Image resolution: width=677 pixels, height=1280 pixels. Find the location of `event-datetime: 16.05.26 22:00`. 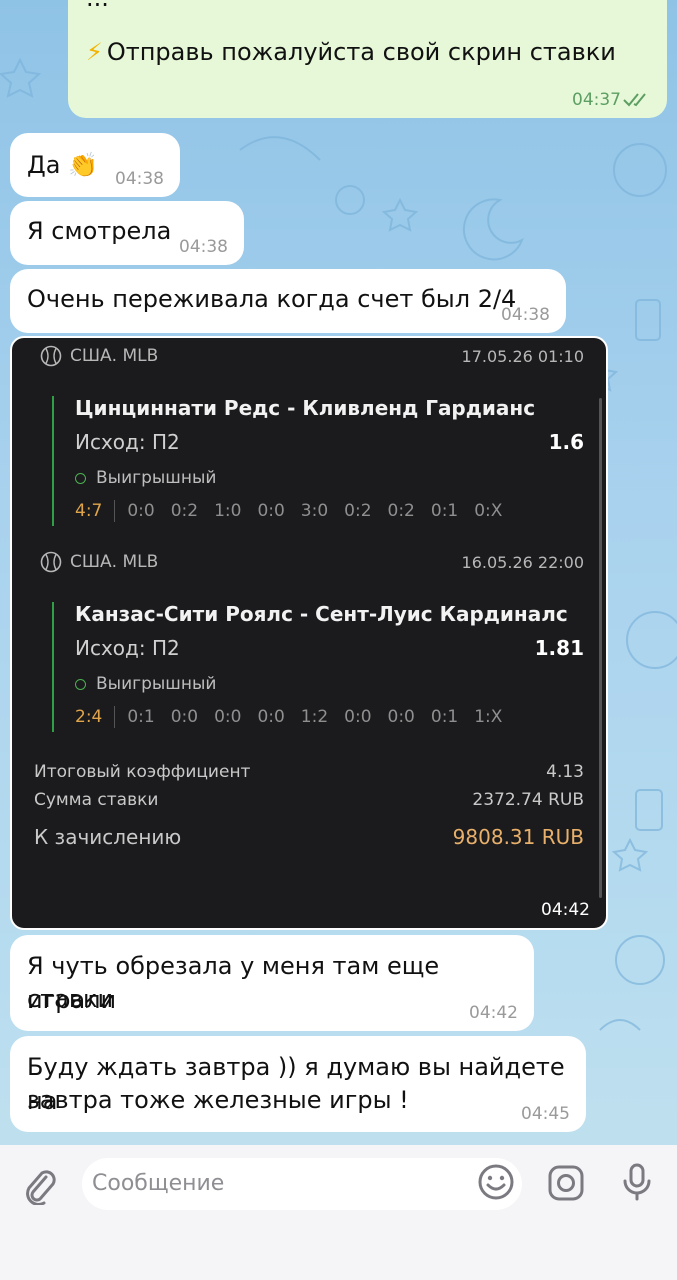

event-datetime: 16.05.26 22:00 is located at coordinates (522, 562).